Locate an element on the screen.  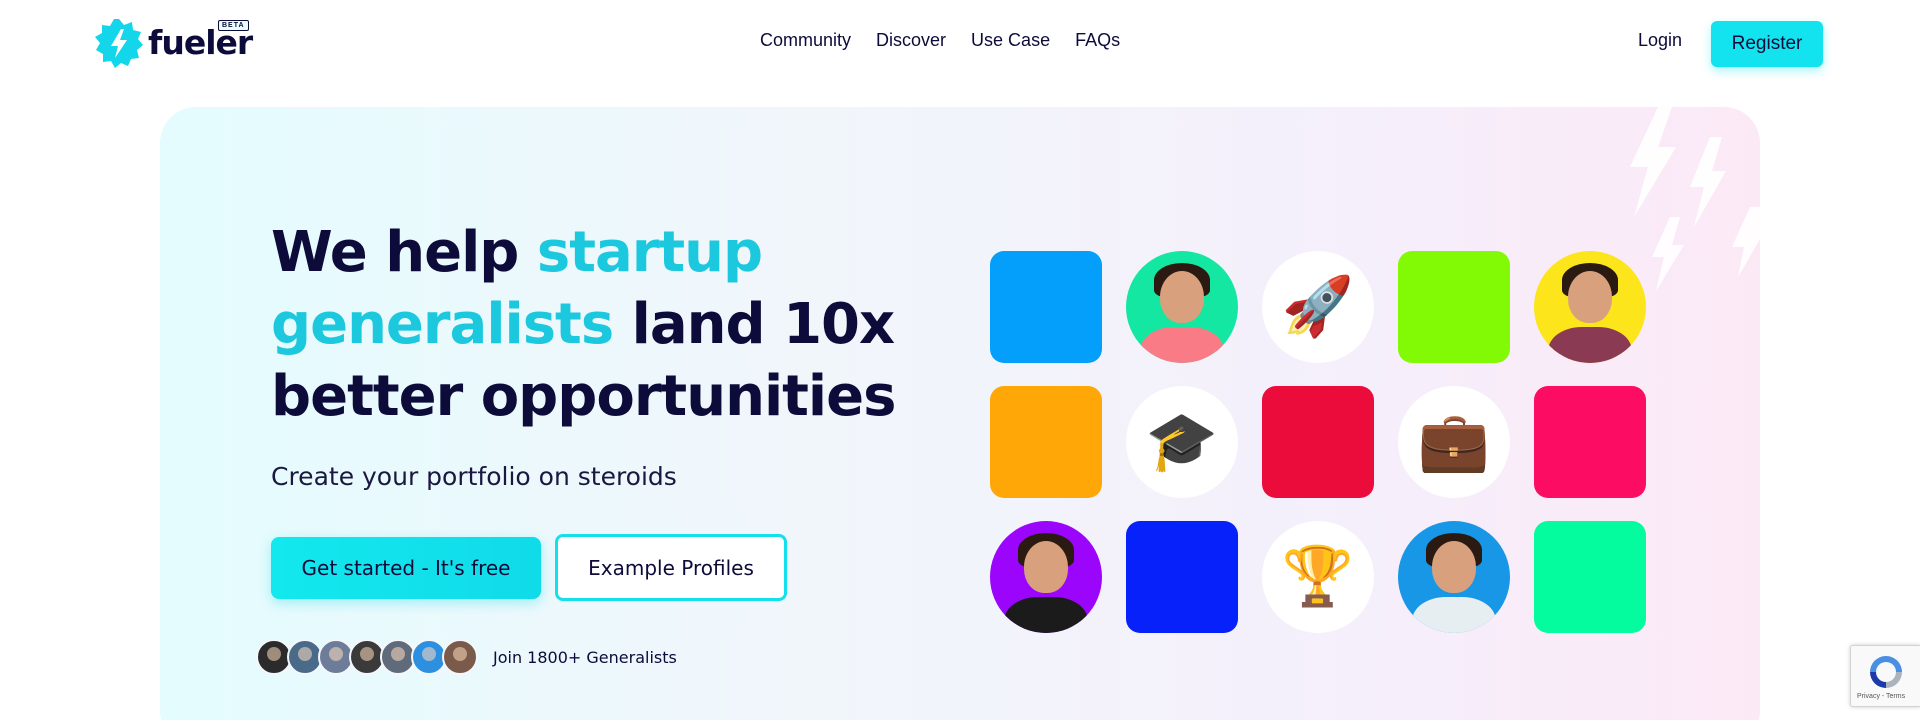
emoji-tile: 🏆 is located at coordinates (1318, 577).